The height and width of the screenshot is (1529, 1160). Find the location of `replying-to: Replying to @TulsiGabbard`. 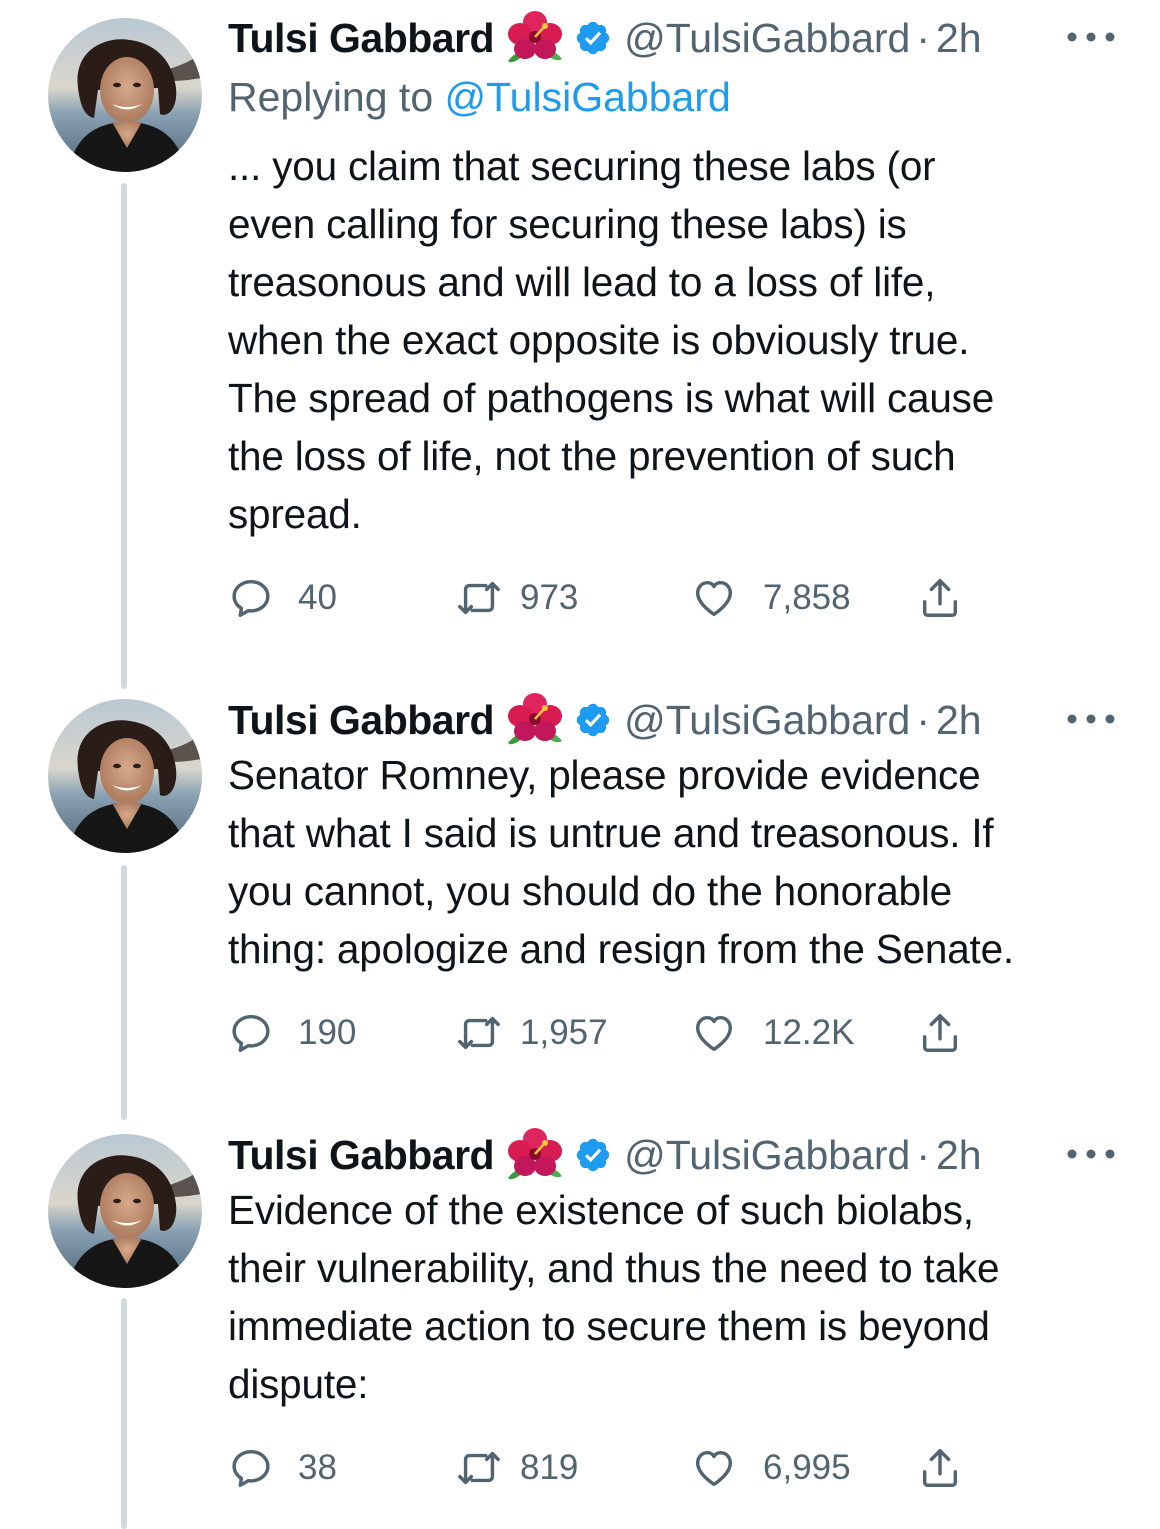

replying-to: Replying to @TulsiGabbard is located at coordinates (676, 97).